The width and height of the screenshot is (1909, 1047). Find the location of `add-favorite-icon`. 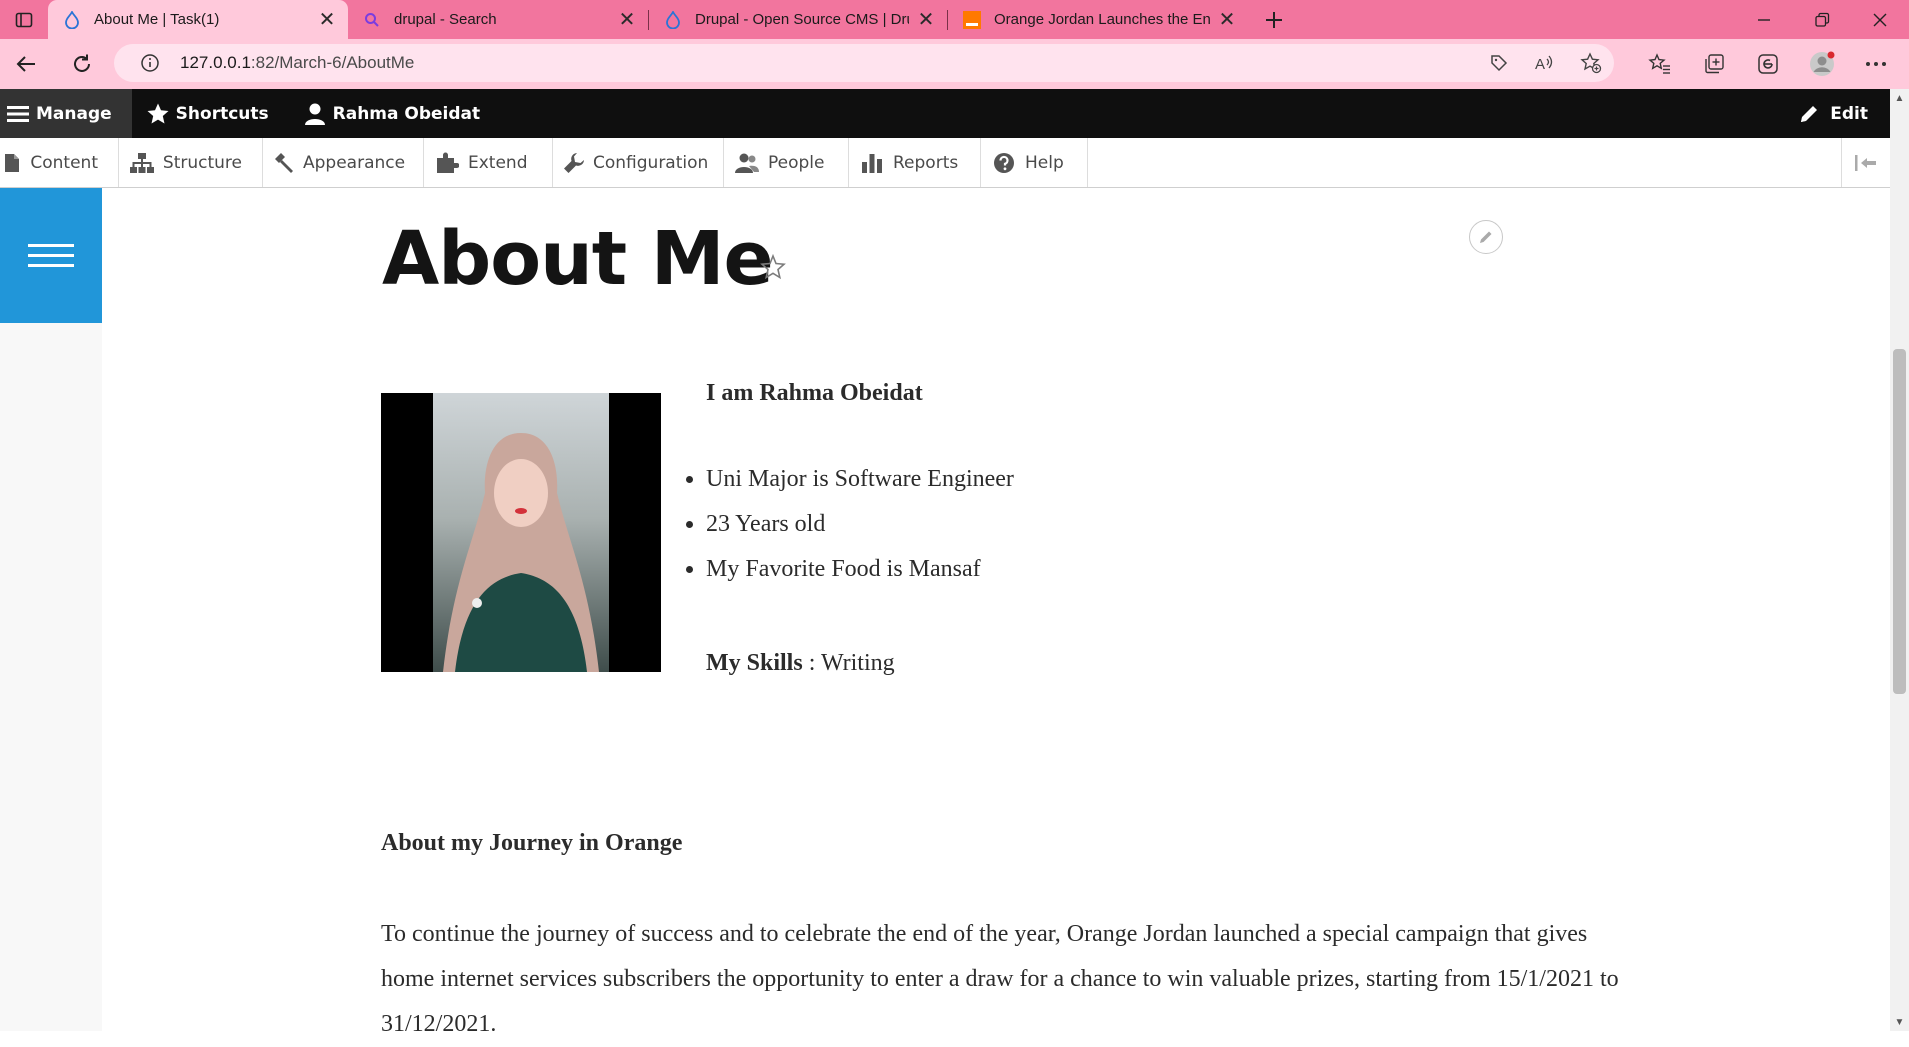

add-favorite-icon is located at coordinates (1591, 63).